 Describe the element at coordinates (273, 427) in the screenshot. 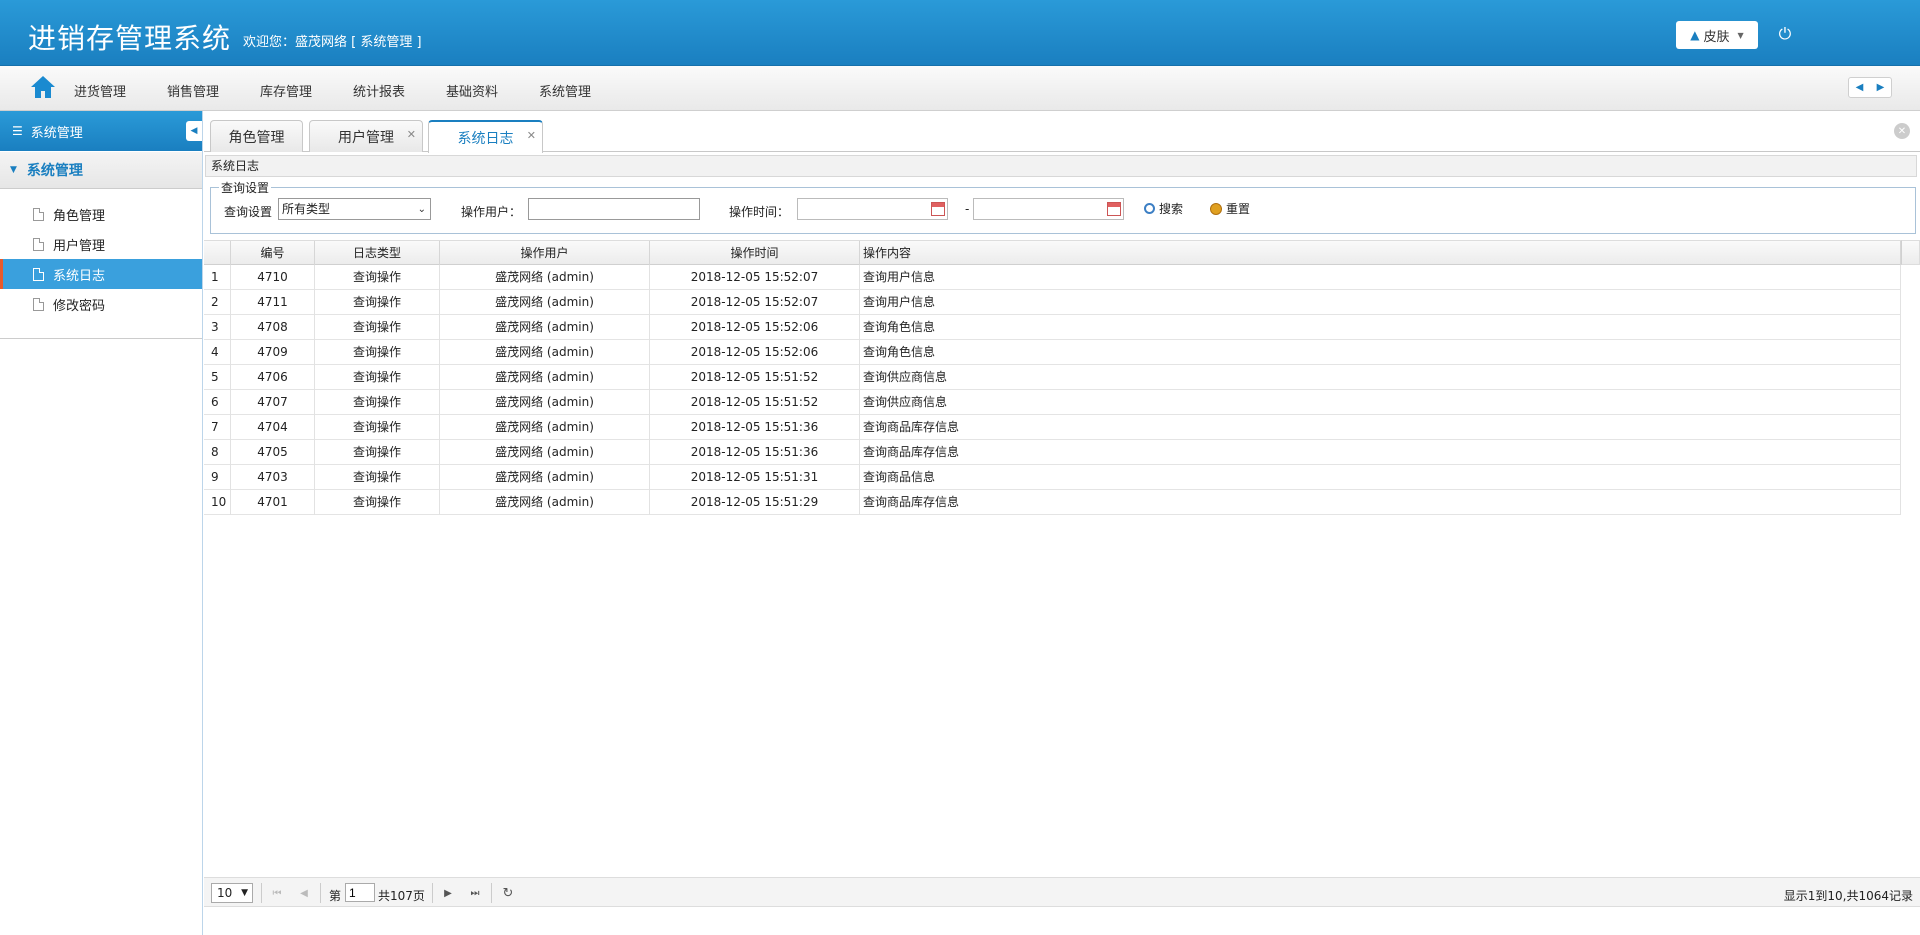

I see `log-id: 4704` at that location.